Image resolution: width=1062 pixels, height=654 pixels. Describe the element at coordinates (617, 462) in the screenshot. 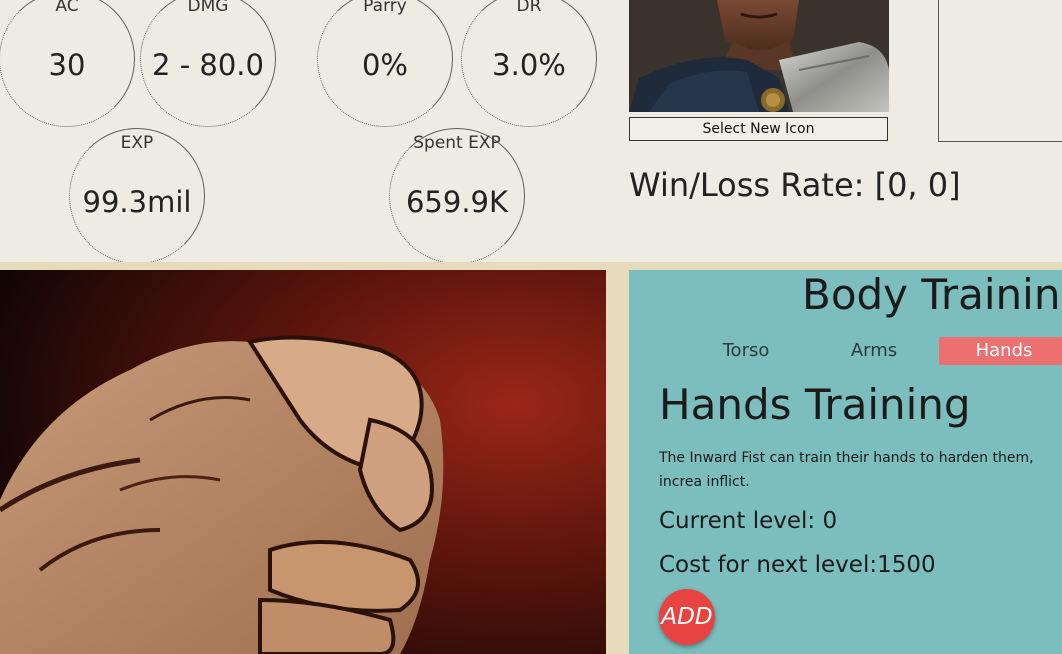

I see `panel-gap` at that location.